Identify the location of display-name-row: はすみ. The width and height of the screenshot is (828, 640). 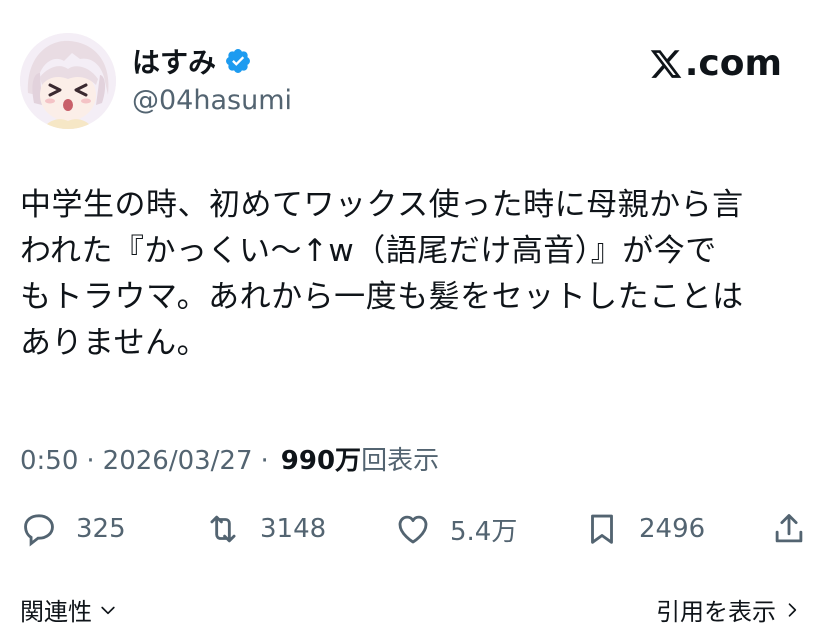
(212, 61).